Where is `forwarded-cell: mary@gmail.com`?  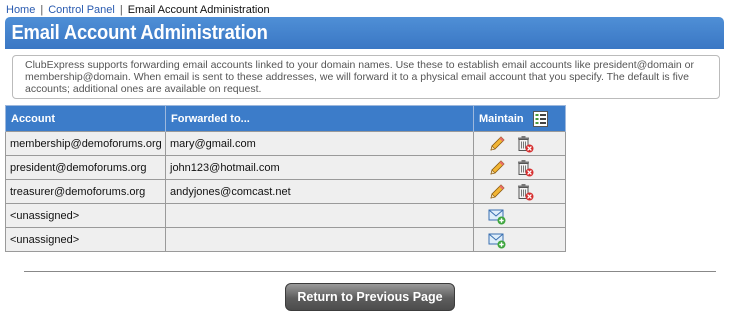 forwarded-cell: mary@gmail.com is located at coordinates (319, 143).